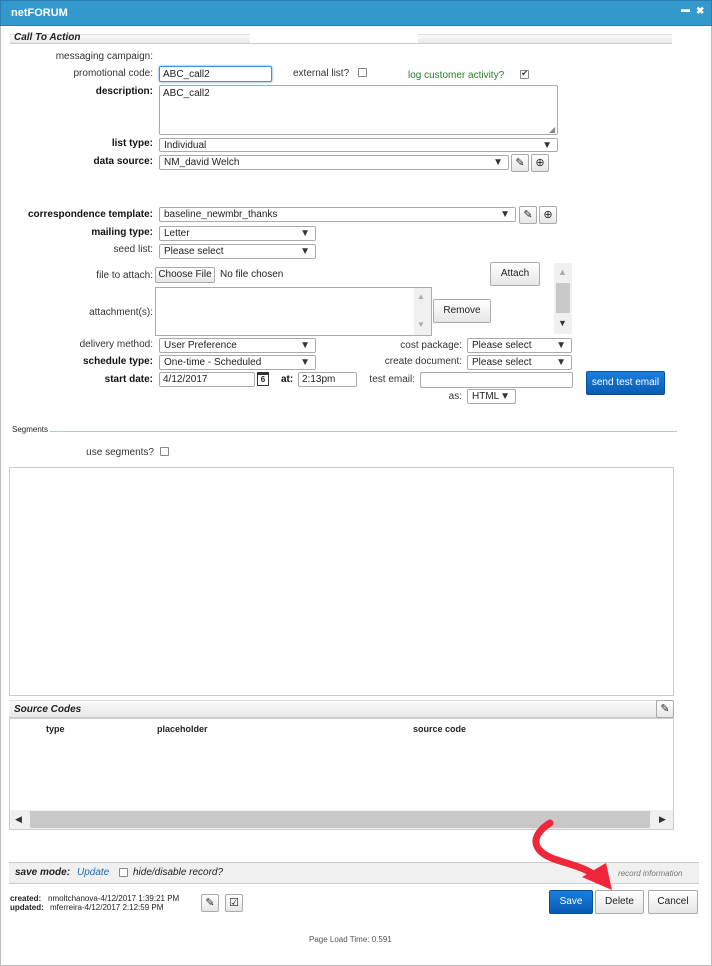  What do you see at coordinates (362, 72) in the screenshot?
I see `external-list-checkbox` at bounding box center [362, 72].